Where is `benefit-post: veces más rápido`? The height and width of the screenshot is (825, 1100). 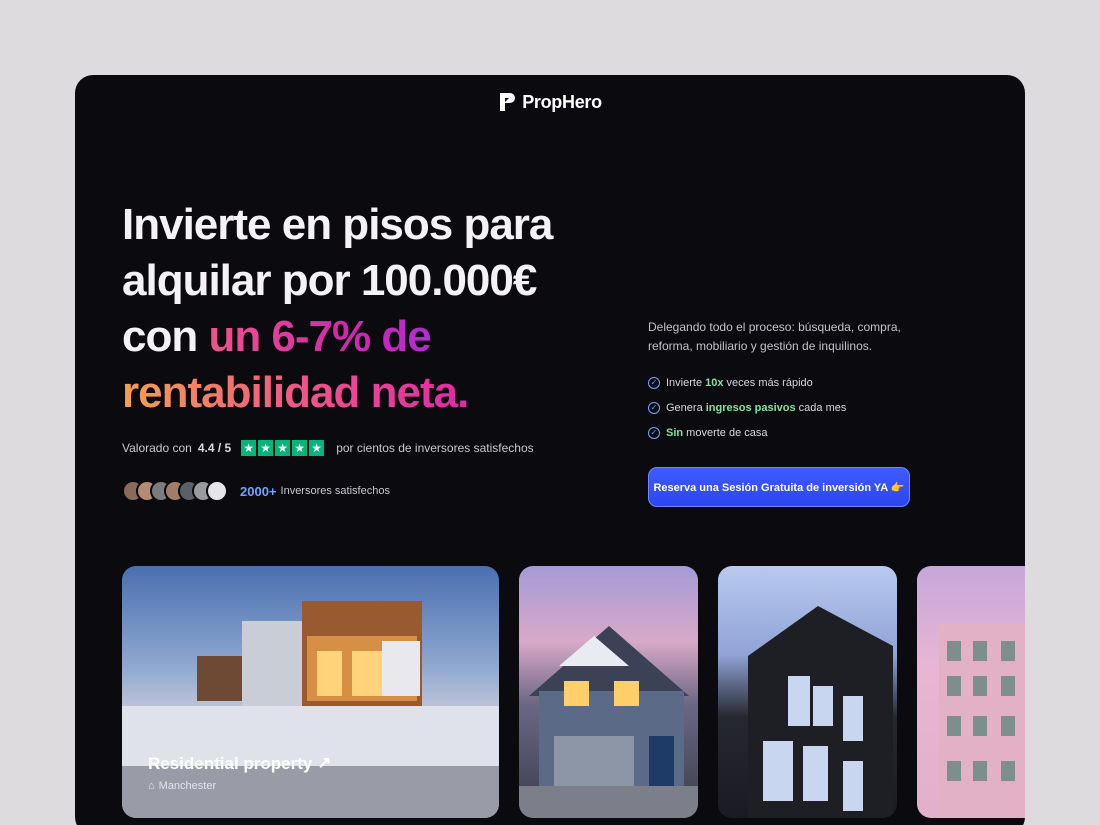 benefit-post: veces más rápido is located at coordinates (768, 382).